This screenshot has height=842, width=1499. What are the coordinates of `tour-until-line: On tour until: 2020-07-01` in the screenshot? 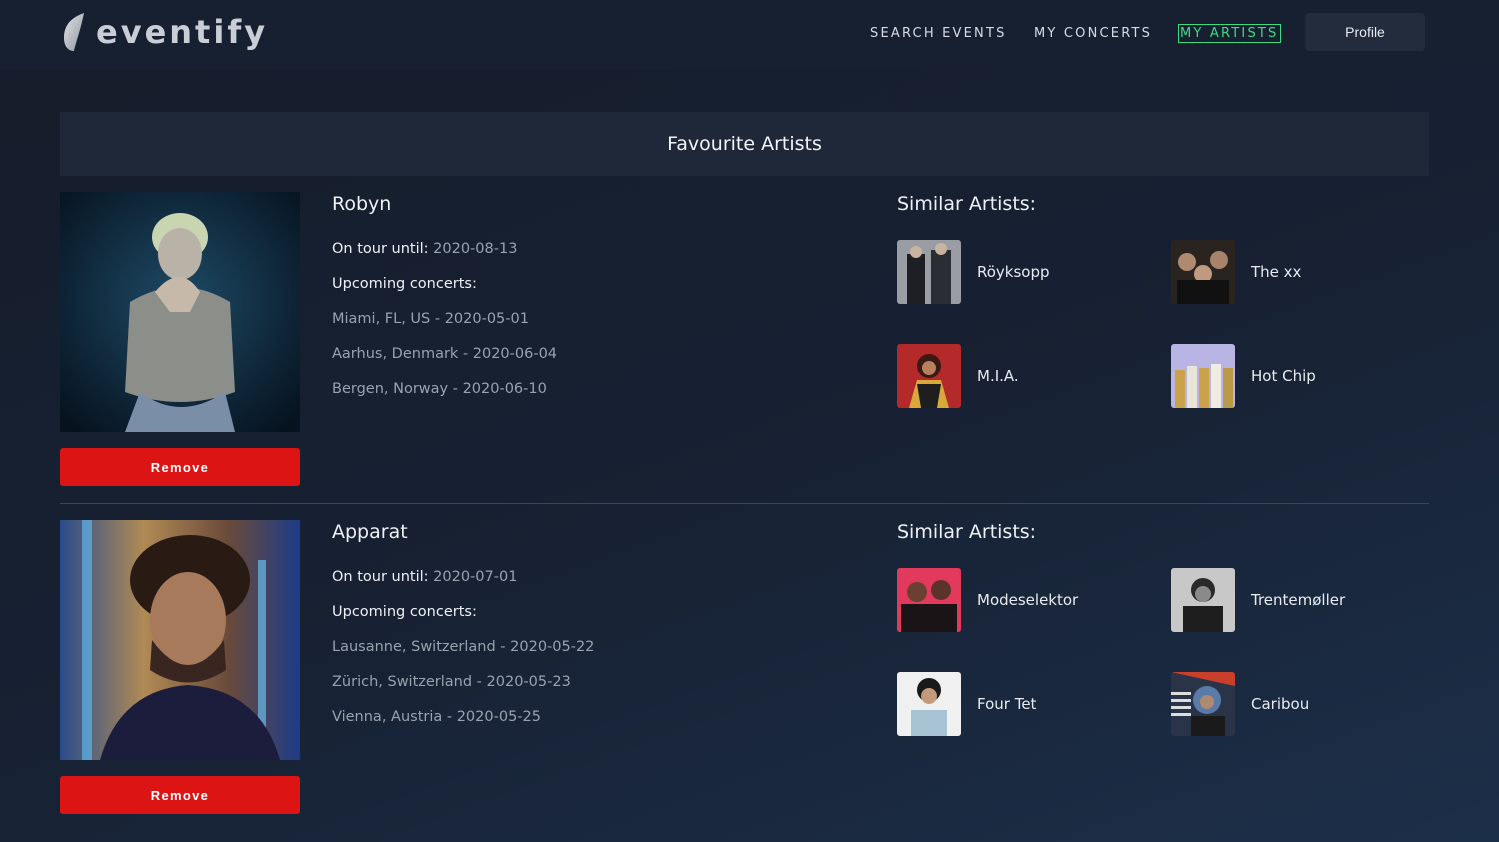 It's located at (424, 577).